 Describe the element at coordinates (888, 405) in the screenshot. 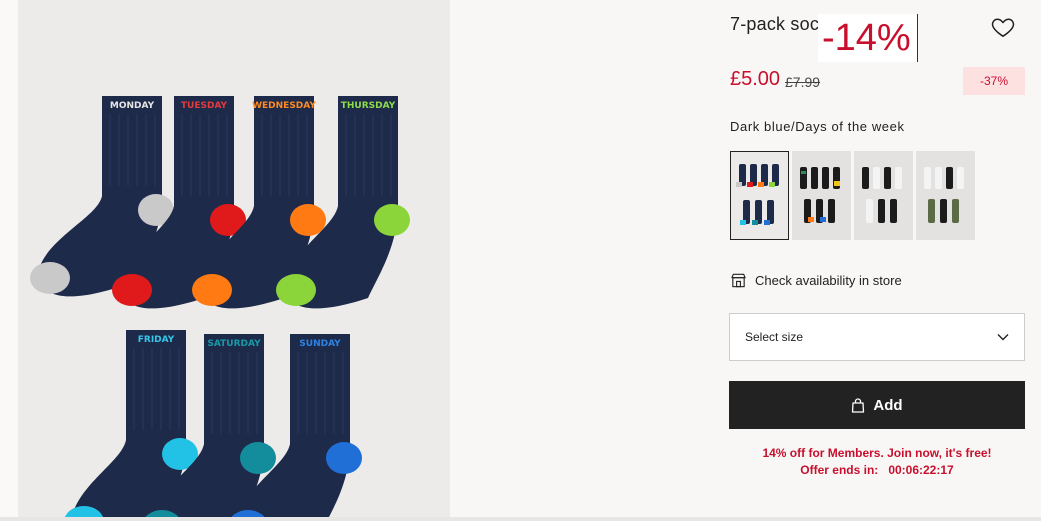

I see `add-button-label: Add` at that location.